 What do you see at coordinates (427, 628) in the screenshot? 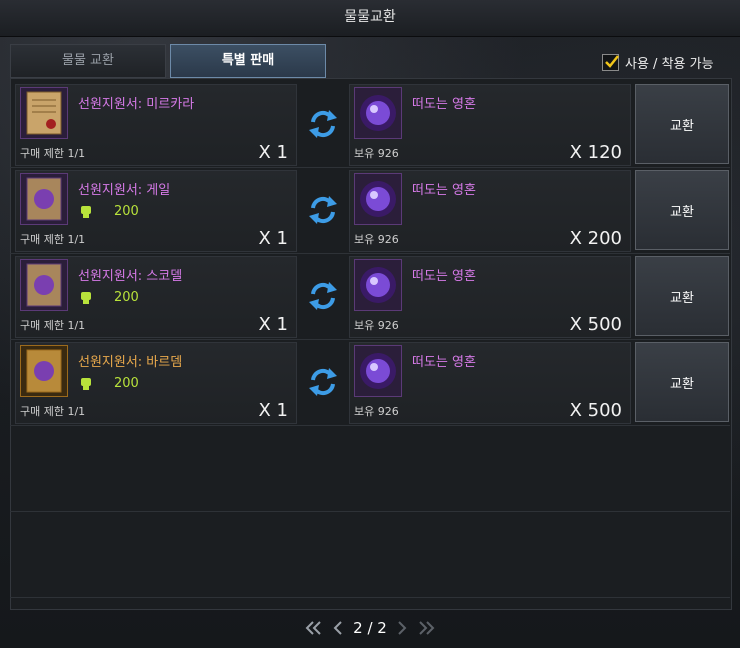
I see `last-page-icon` at bounding box center [427, 628].